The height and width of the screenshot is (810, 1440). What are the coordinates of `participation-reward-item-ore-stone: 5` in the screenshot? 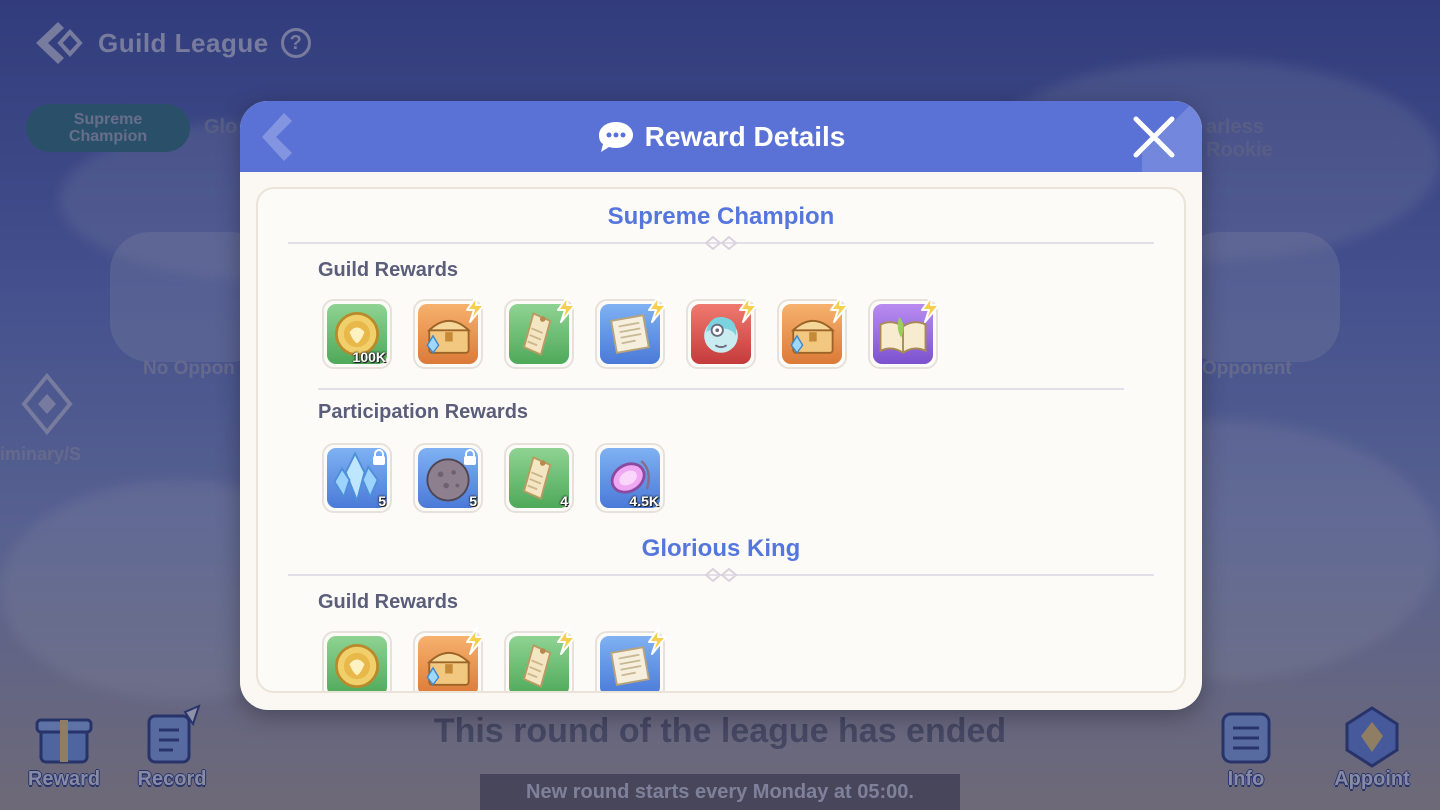 It's located at (448, 478).